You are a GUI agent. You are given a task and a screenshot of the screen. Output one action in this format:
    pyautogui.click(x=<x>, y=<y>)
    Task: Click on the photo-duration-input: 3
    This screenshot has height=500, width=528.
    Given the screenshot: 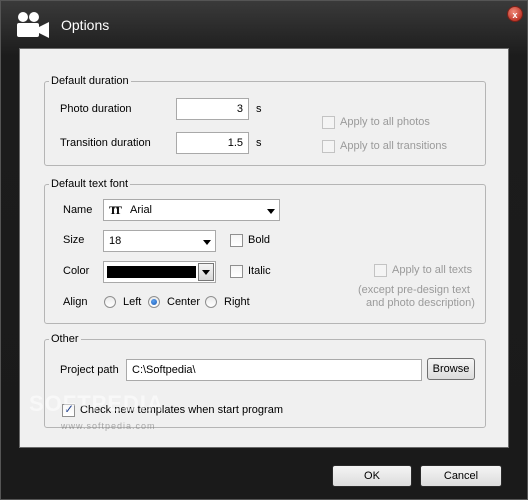 What is the action you would take?
    pyautogui.click(x=212, y=109)
    